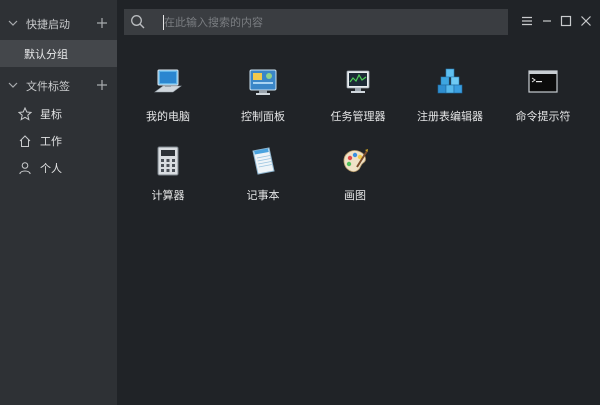 This screenshot has width=600, height=405. I want to click on sidebar-item-label: 个人, so click(51, 168).